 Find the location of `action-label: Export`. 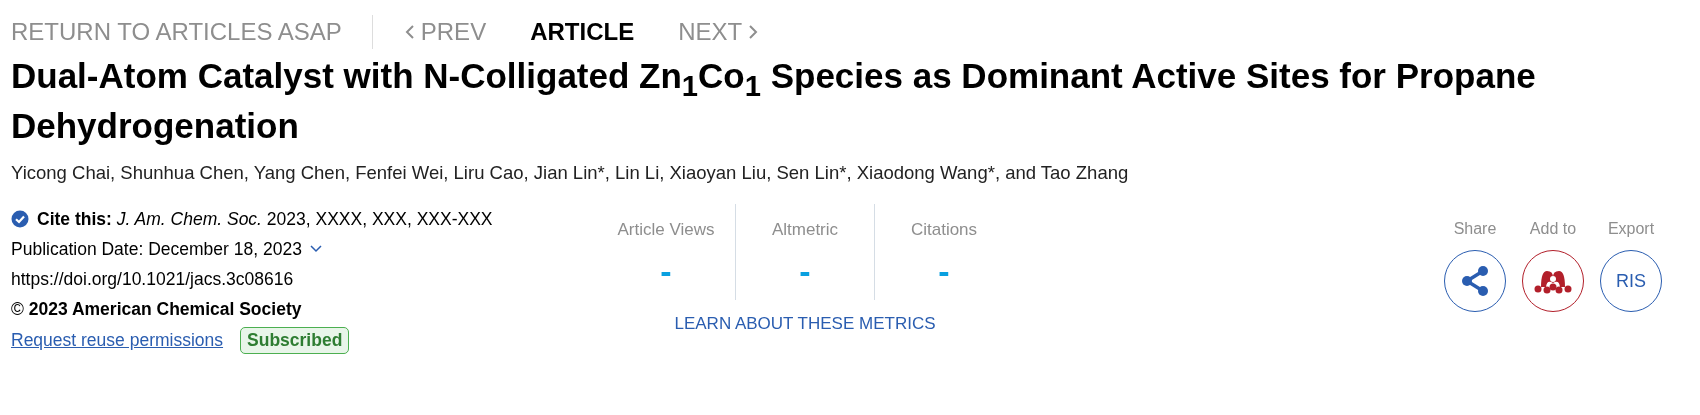

action-label: Export is located at coordinates (1631, 229).